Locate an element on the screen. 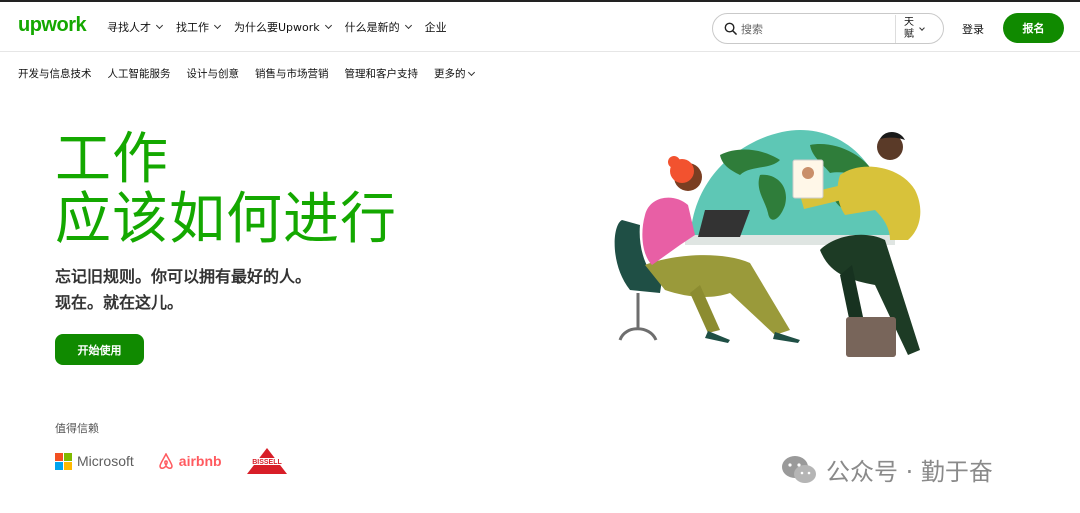 The width and height of the screenshot is (1080, 513). microsoft-name: Microsoft is located at coordinates (105, 461).